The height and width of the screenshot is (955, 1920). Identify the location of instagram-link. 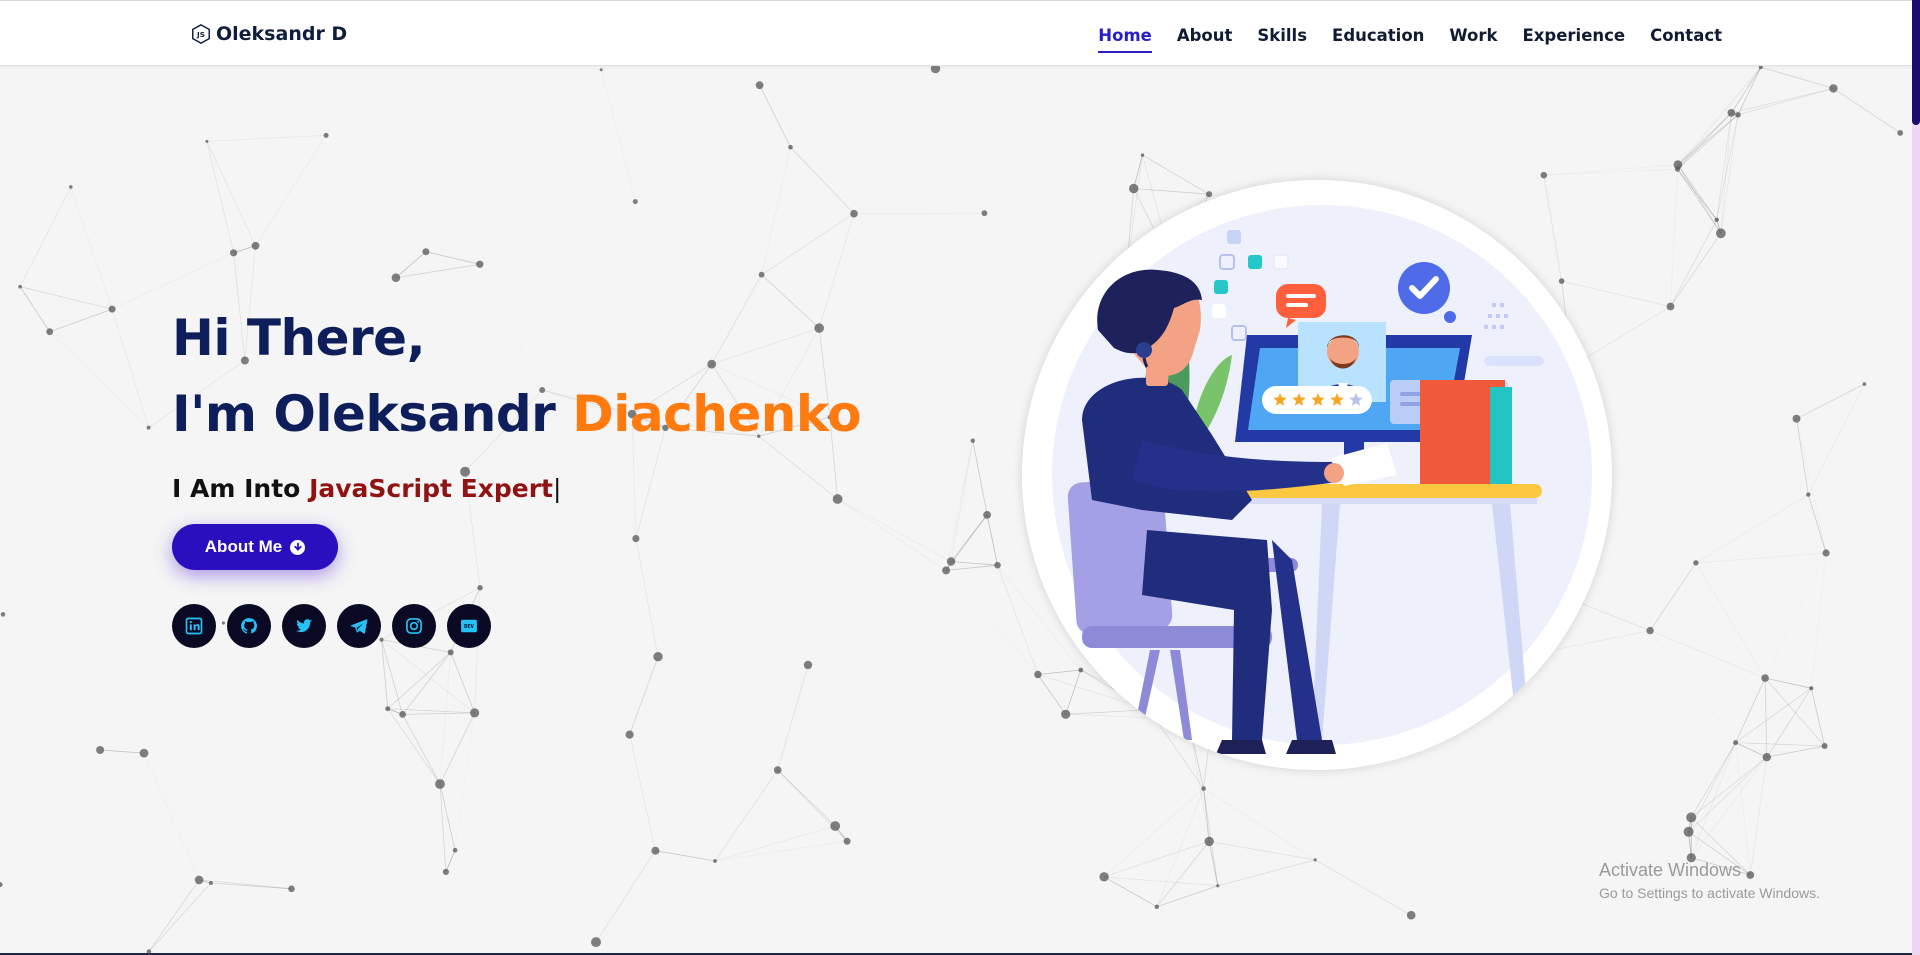
(414, 626).